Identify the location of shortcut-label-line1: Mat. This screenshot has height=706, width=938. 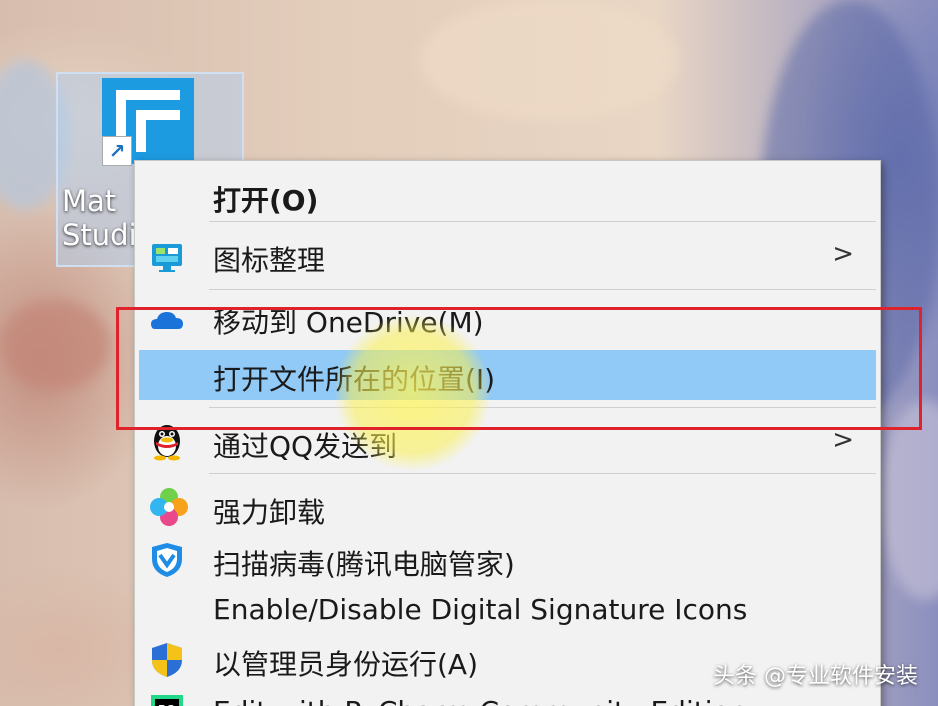
(89, 201).